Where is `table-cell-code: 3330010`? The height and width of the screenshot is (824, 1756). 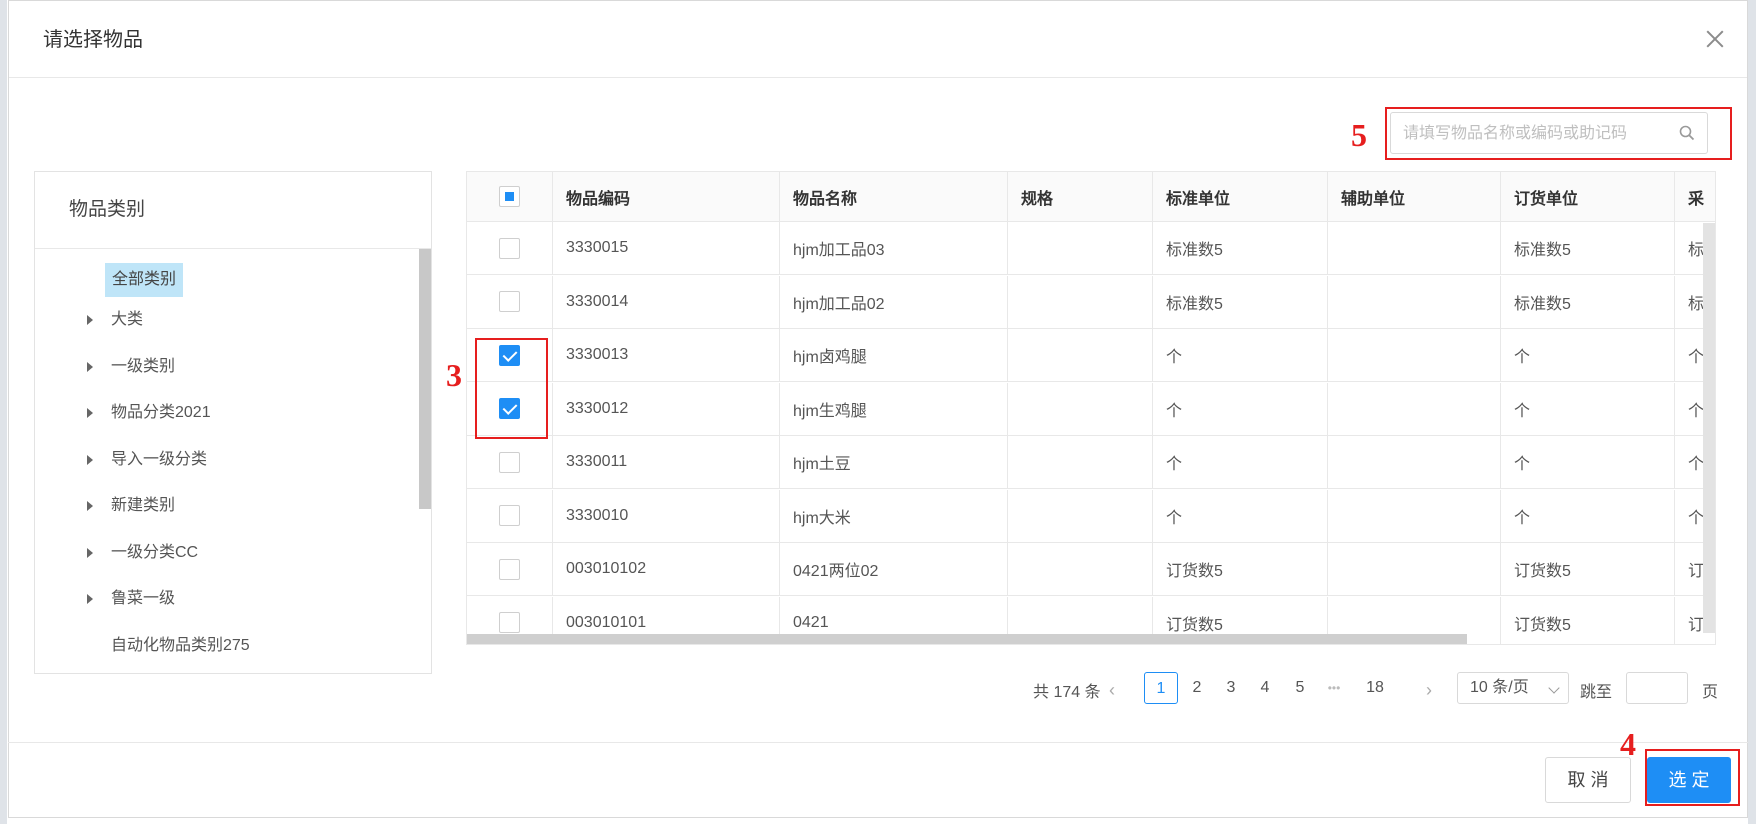
table-cell-code: 3330010 is located at coordinates (666, 515).